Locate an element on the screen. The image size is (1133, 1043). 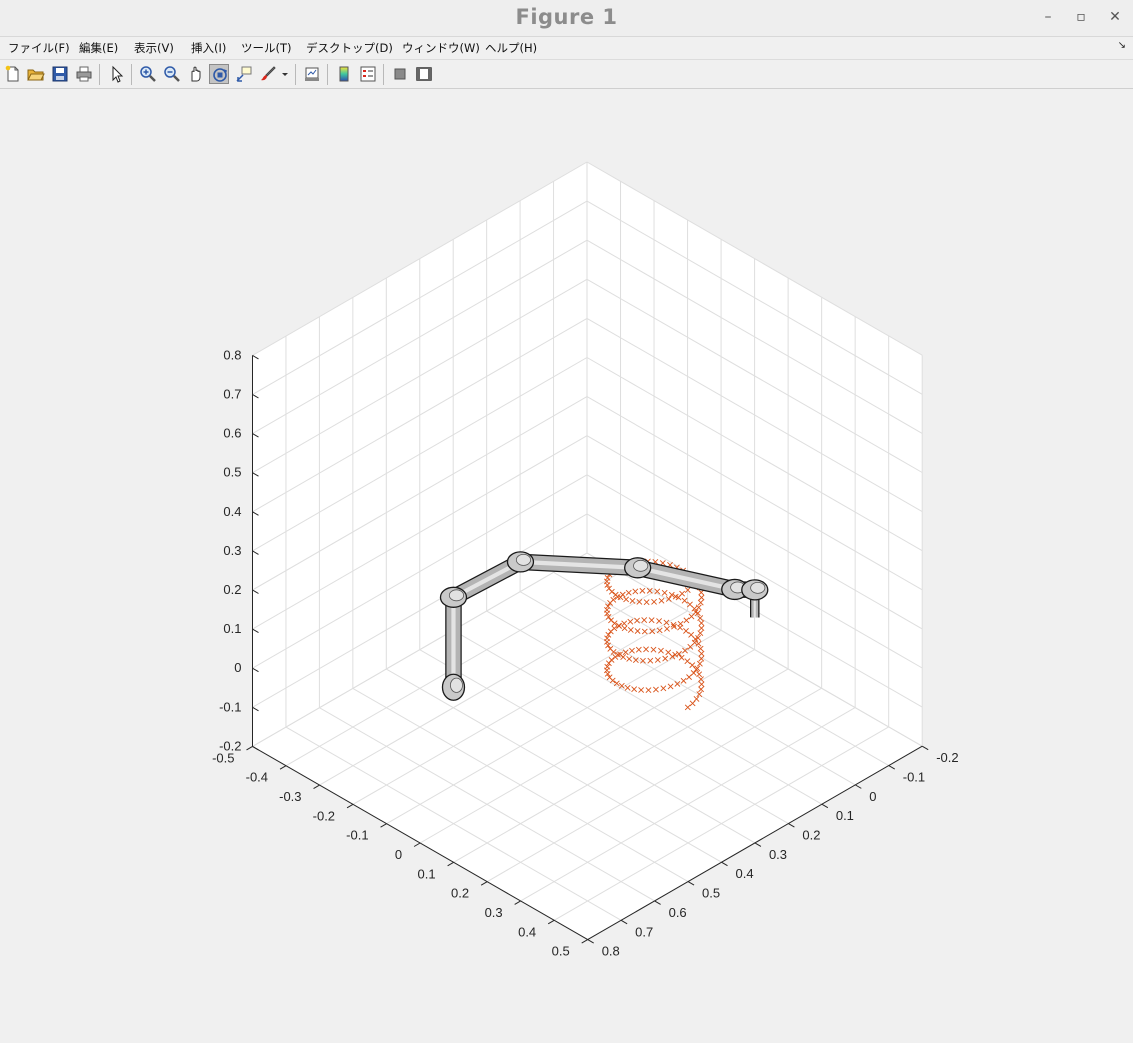
x-tick-label: 0.4 is located at coordinates (527, 931).